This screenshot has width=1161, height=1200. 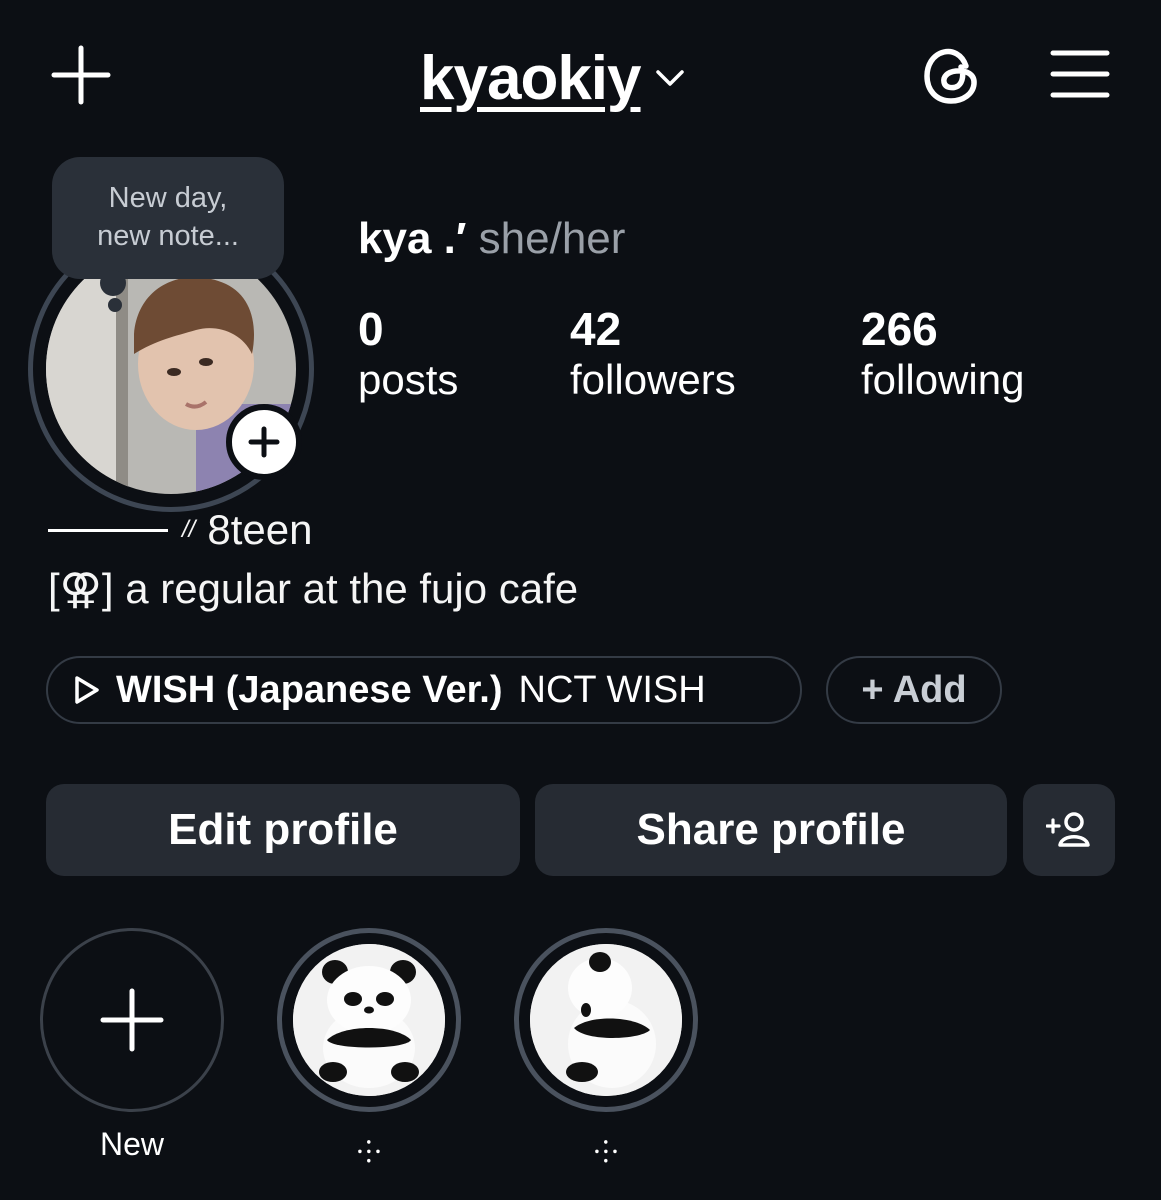 I want to click on note-bubble-tail, so click(x=113, y=283).